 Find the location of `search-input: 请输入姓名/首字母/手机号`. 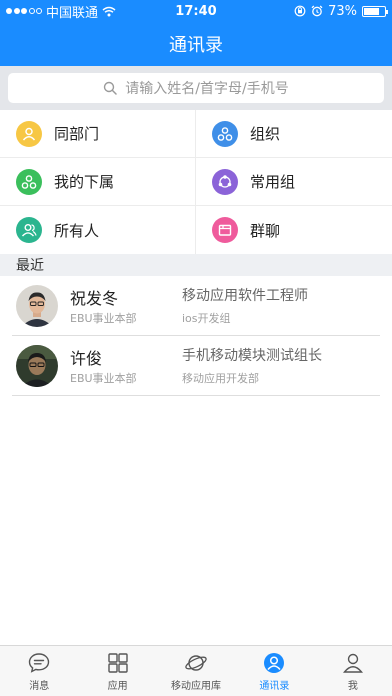

search-input: 请输入姓名/首字母/手机号 is located at coordinates (196, 88).